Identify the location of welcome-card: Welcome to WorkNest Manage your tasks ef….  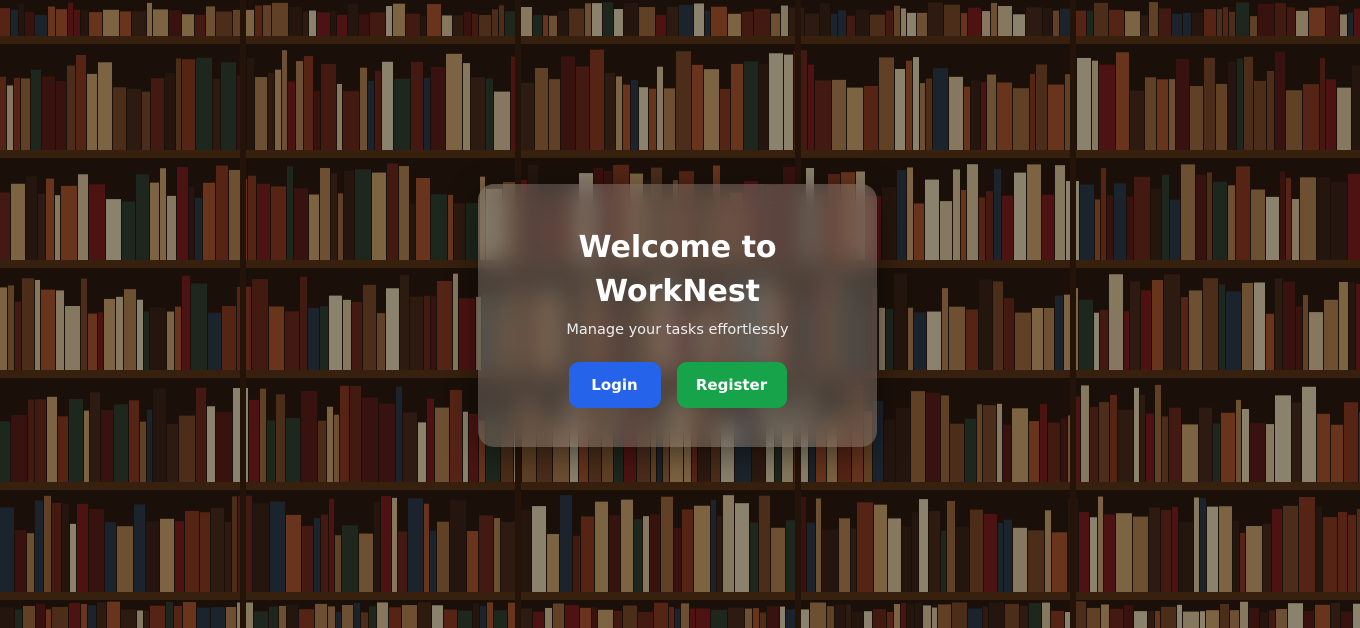
(677, 315).